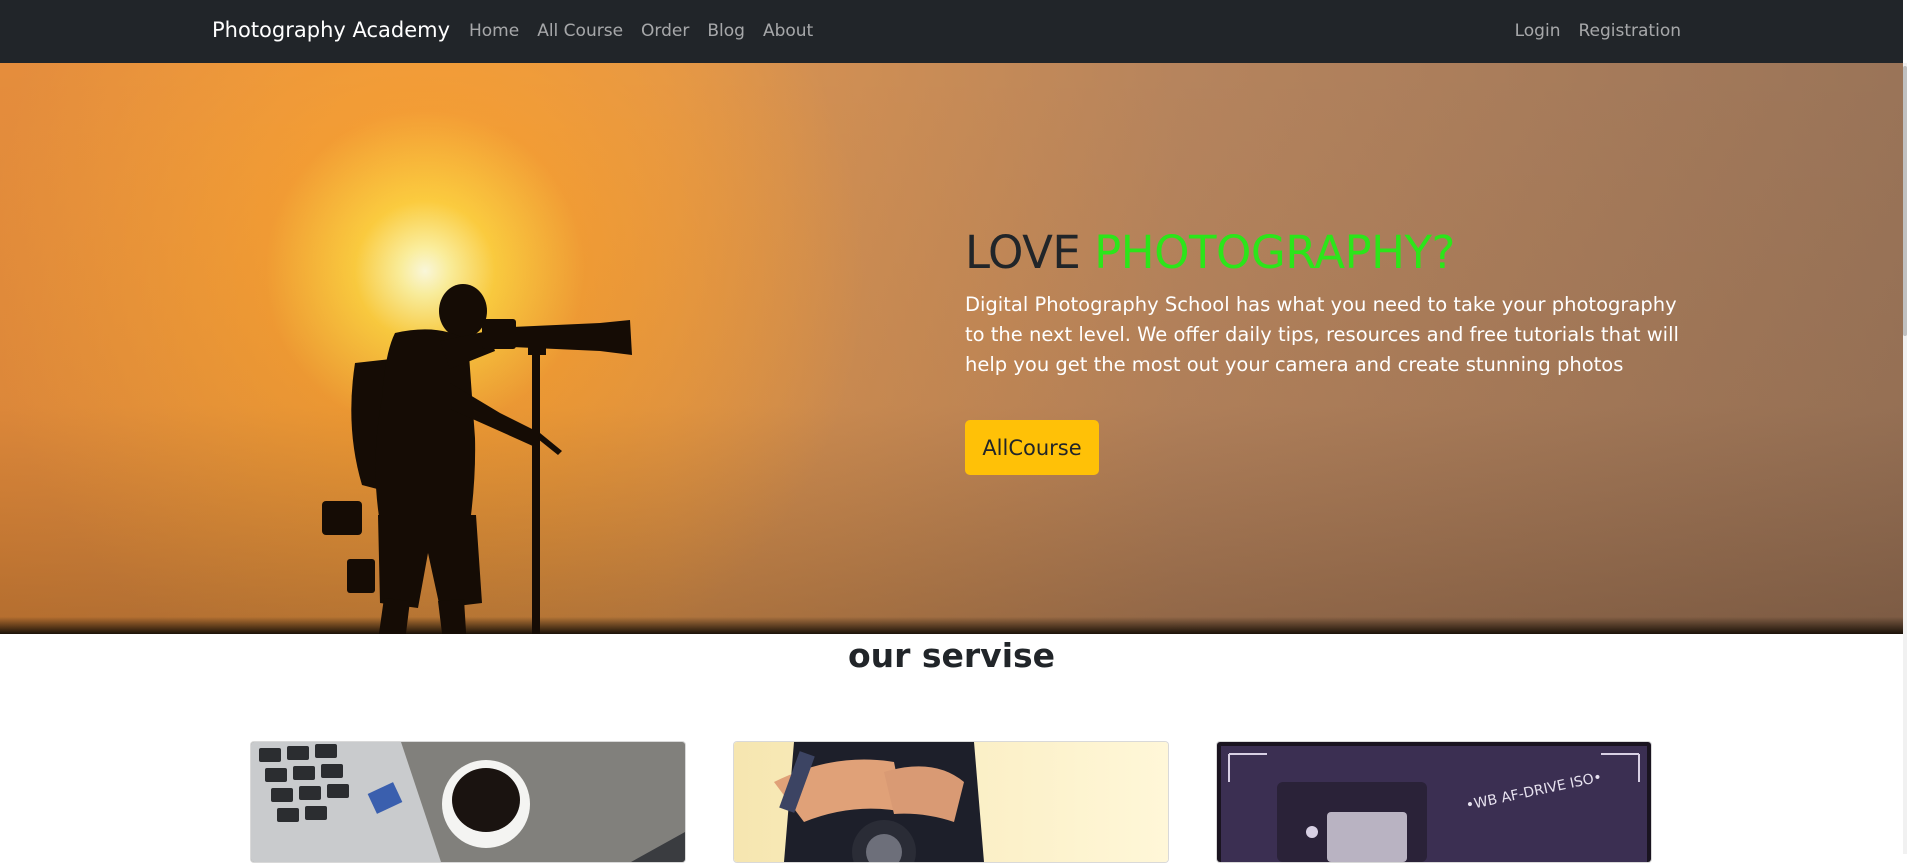 Image resolution: width=1907 pixels, height=863 pixels. Describe the element at coordinates (1023, 252) in the screenshot. I see `hero-title-dark: LOVE` at that location.